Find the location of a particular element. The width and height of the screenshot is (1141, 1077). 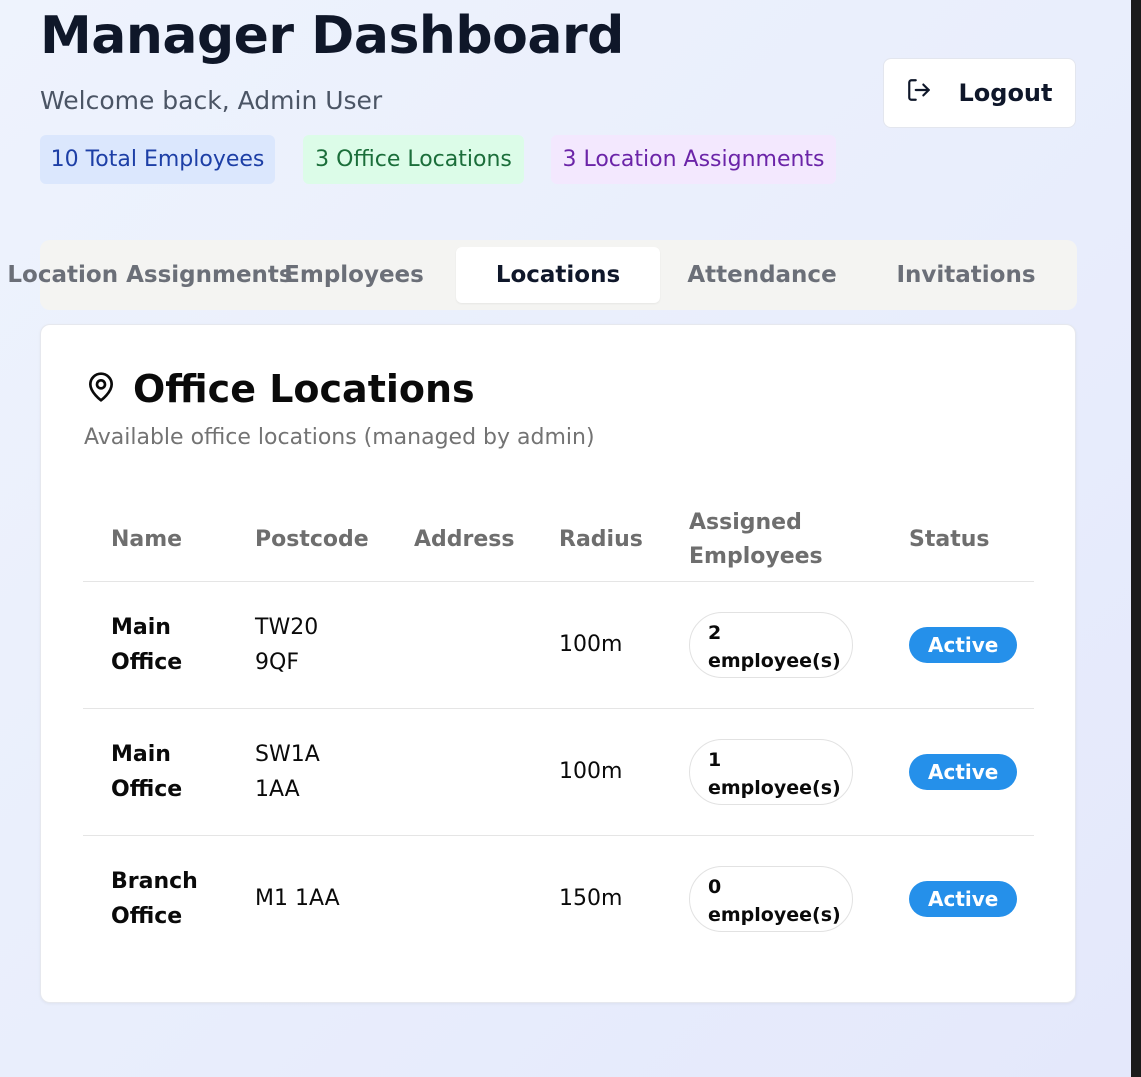

total-employees-badge: 10 Total Employees is located at coordinates (157, 159).